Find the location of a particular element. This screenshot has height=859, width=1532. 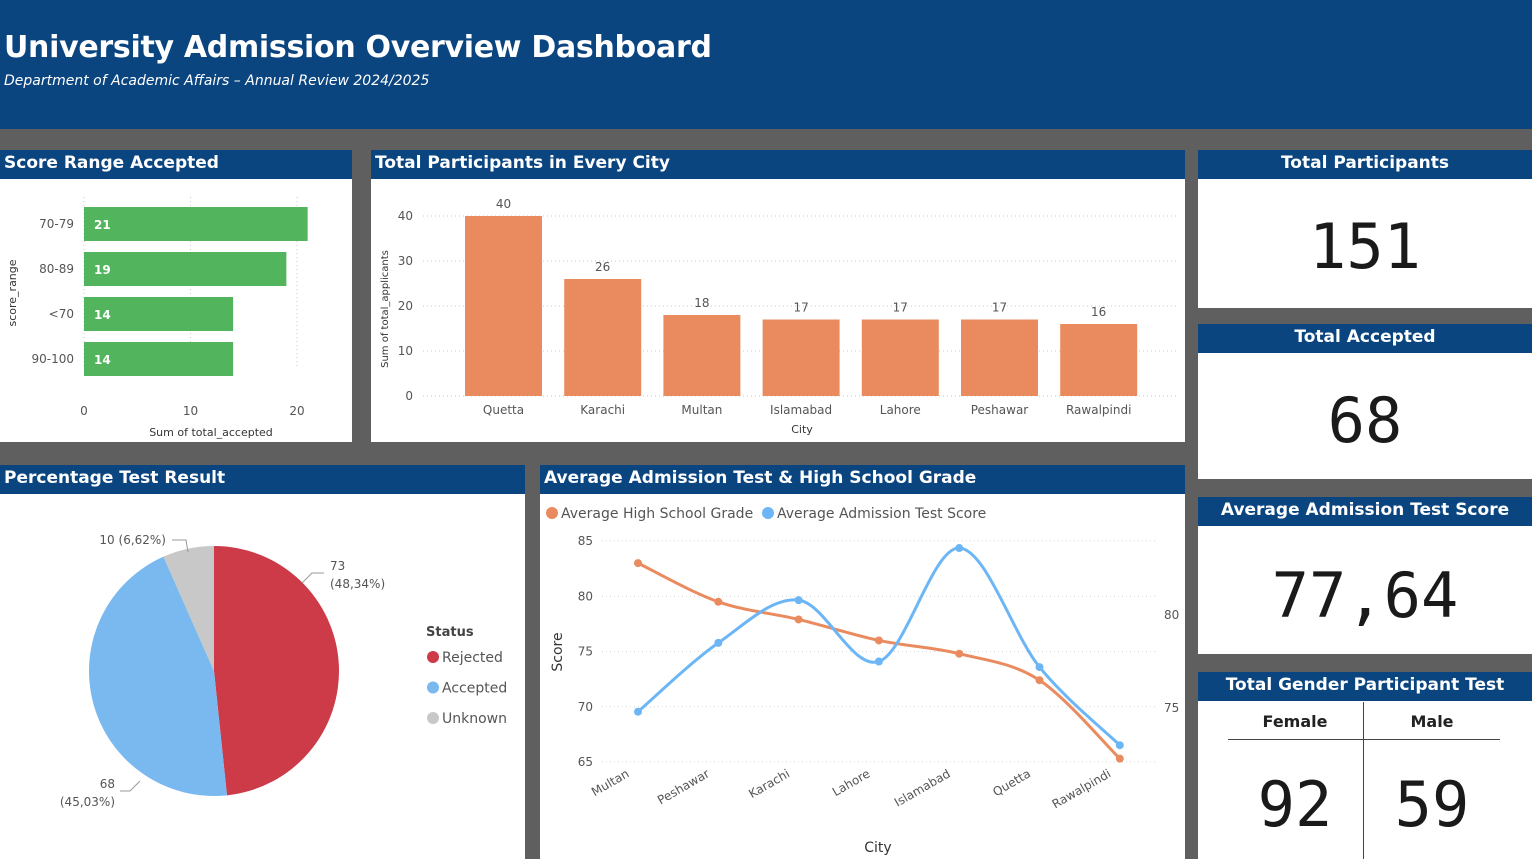

pct-result-title: Percentage Test Result is located at coordinates (262, 479).